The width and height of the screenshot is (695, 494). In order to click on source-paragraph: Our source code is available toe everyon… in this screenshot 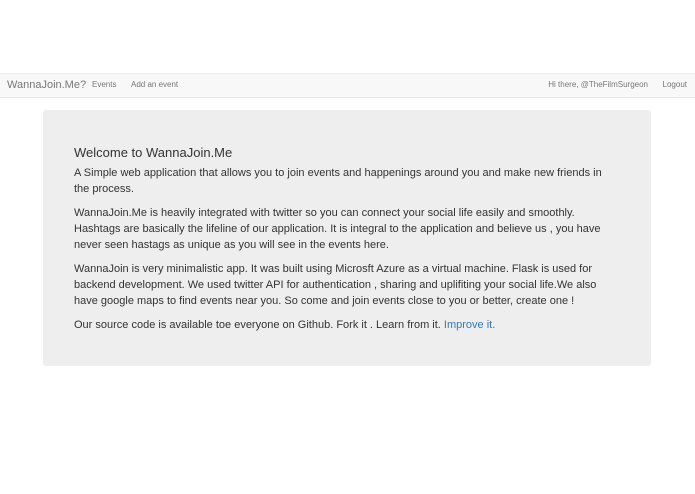, I will do `click(346, 325)`.